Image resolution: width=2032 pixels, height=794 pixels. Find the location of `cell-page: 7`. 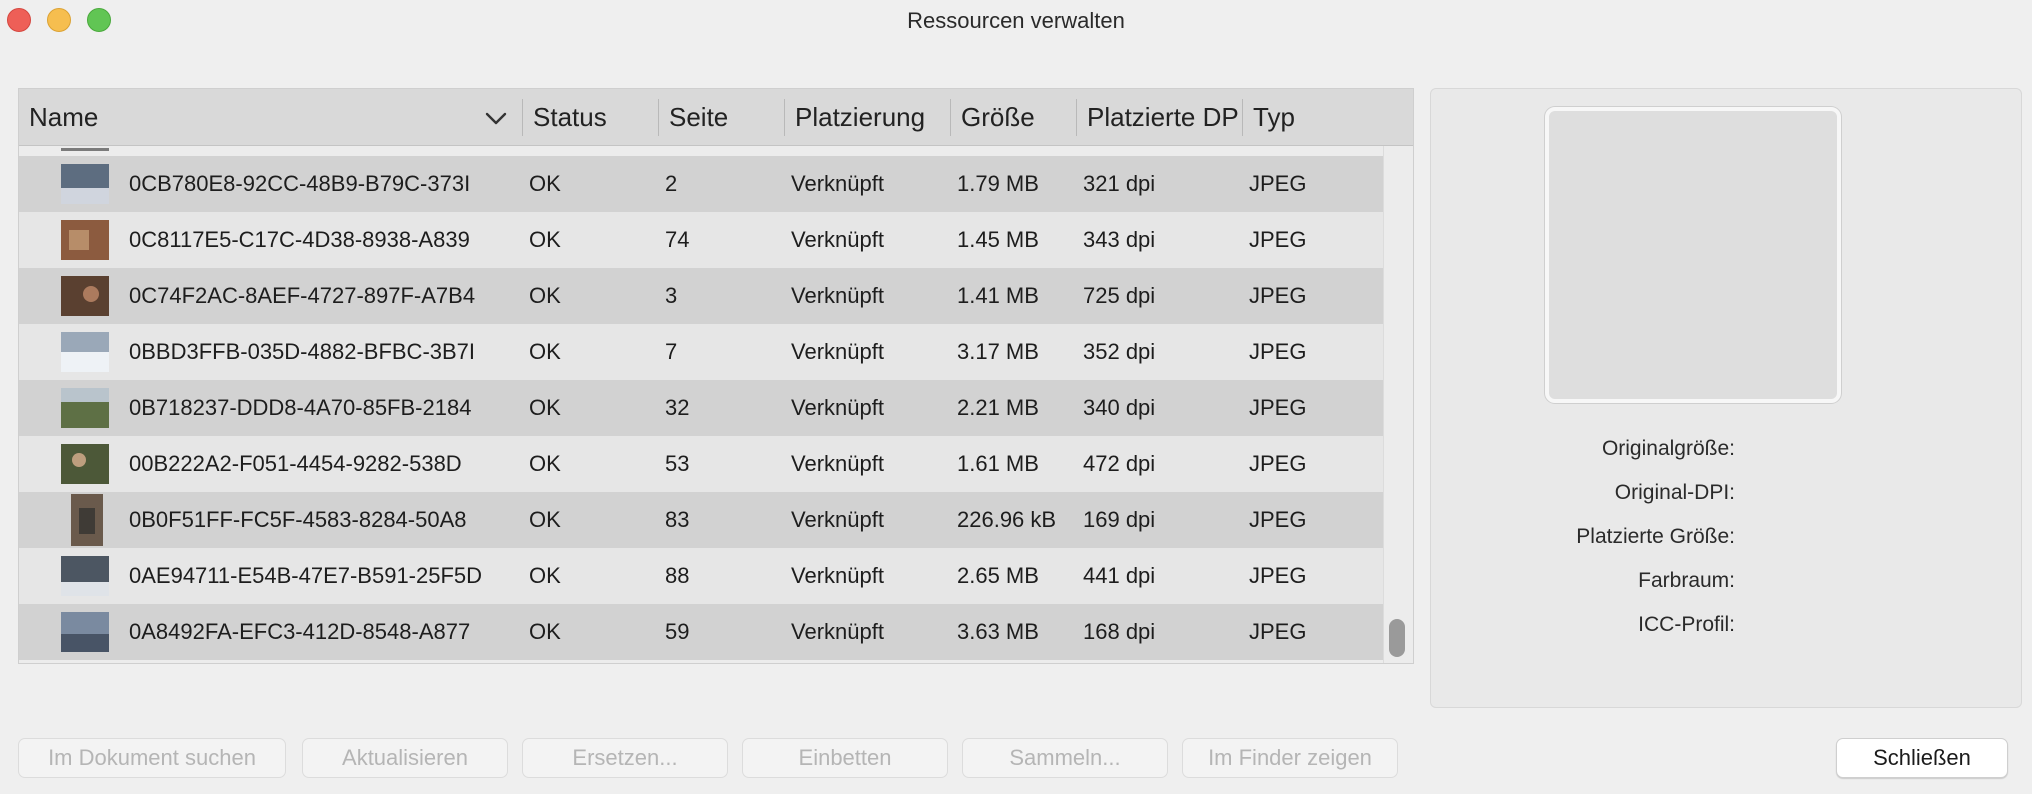

cell-page: 7 is located at coordinates (671, 351).